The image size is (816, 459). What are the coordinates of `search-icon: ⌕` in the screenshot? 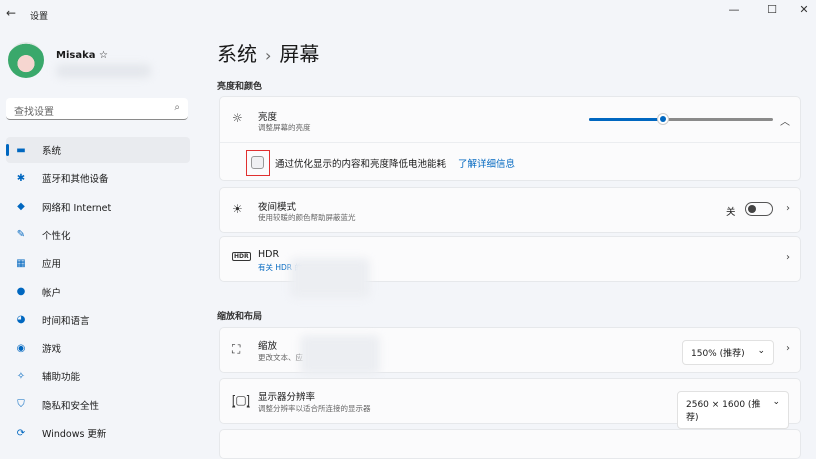 It's located at (177, 107).